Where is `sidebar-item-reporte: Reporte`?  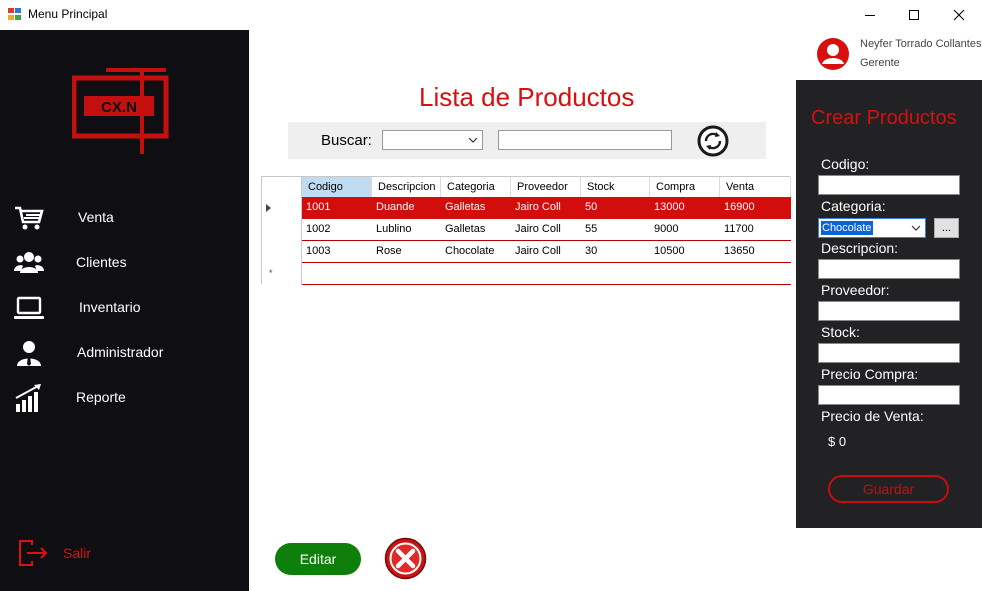 sidebar-item-reporte: Reporte is located at coordinates (124, 398).